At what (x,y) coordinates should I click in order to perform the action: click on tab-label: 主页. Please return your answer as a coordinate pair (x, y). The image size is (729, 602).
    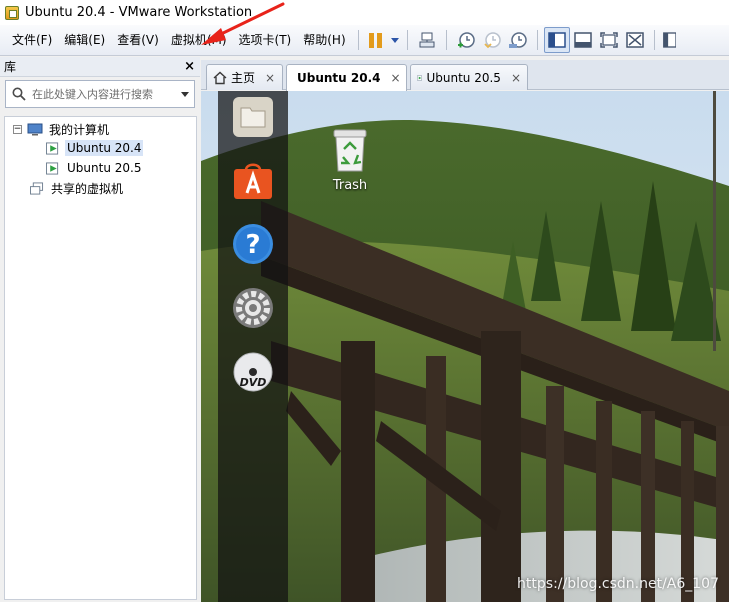
    Looking at the image, I should click on (243, 78).